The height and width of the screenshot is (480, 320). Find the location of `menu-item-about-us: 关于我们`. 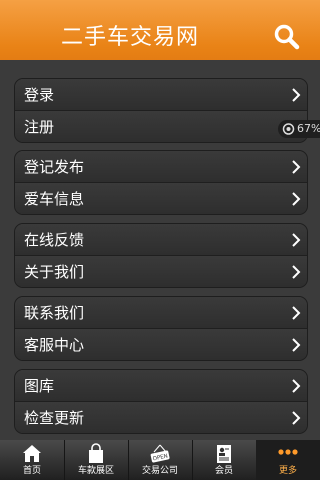

menu-item-about-us: 关于我们 is located at coordinates (161, 271).